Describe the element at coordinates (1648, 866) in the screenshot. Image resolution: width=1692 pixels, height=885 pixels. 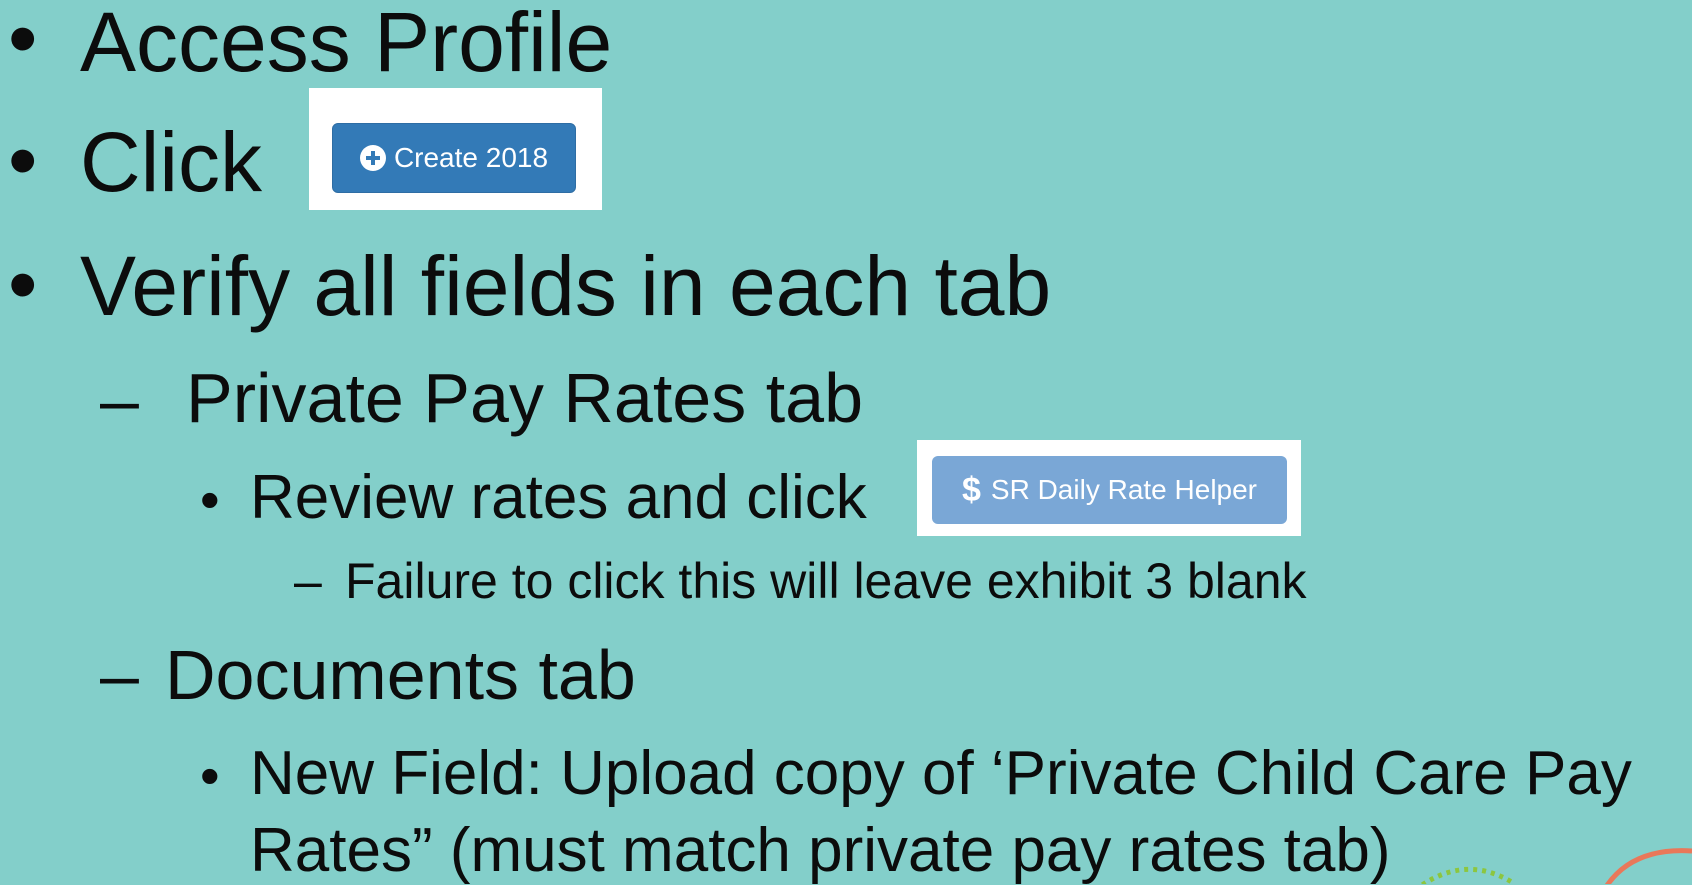
I see `orange-arc` at that location.